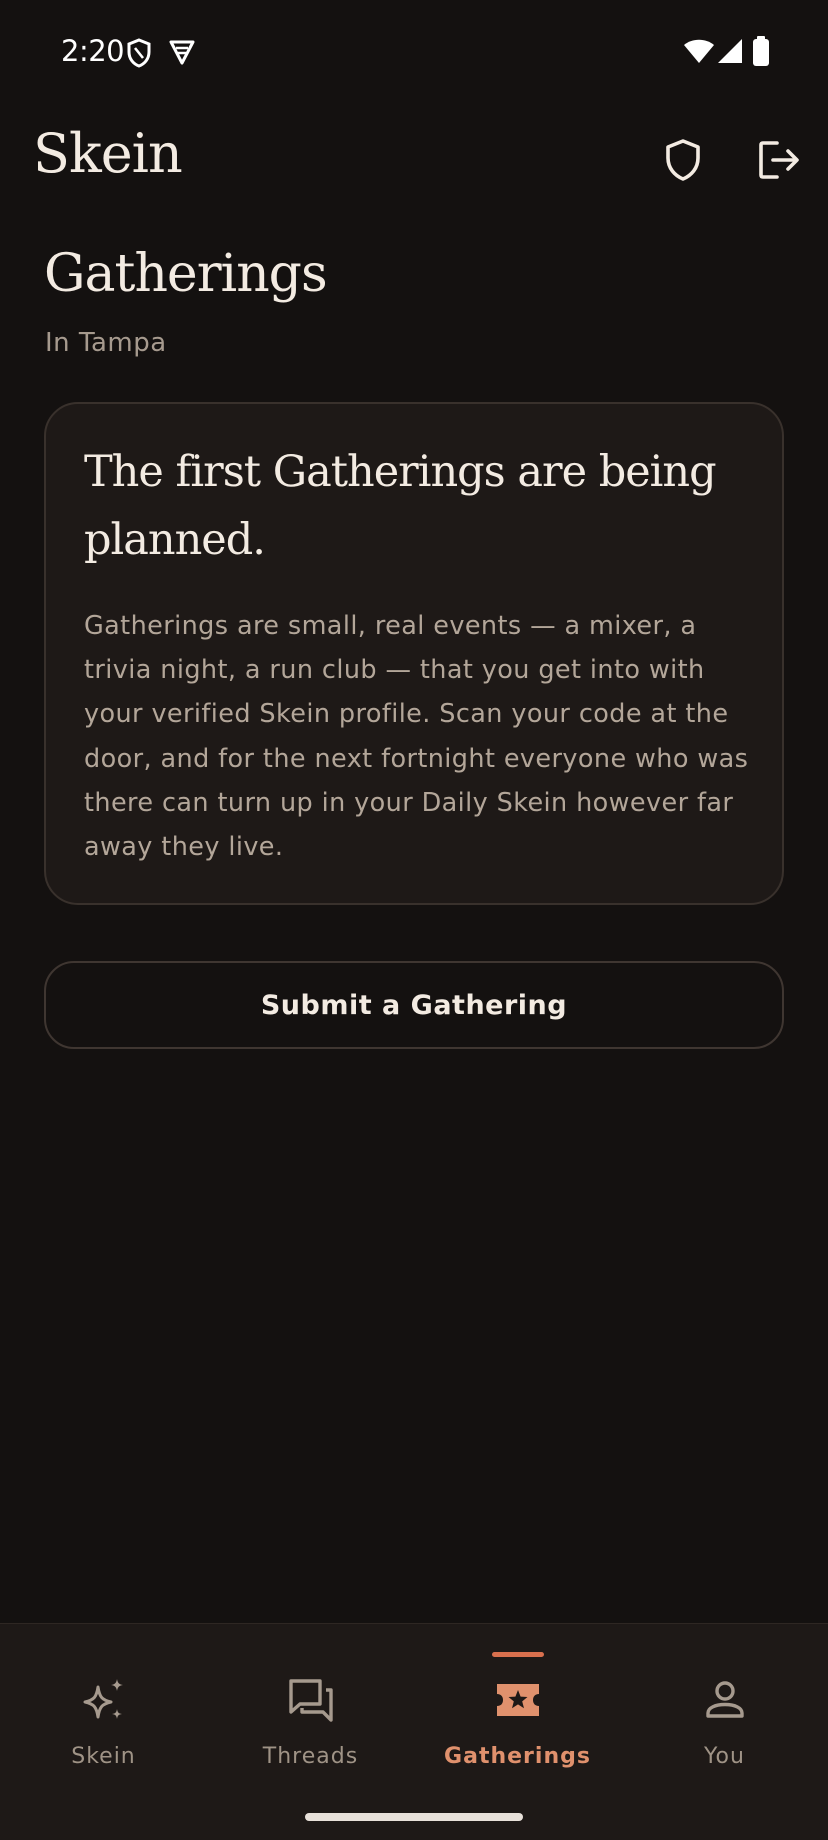 The width and height of the screenshot is (828, 1840). I want to click on battery-icon, so click(761, 53).